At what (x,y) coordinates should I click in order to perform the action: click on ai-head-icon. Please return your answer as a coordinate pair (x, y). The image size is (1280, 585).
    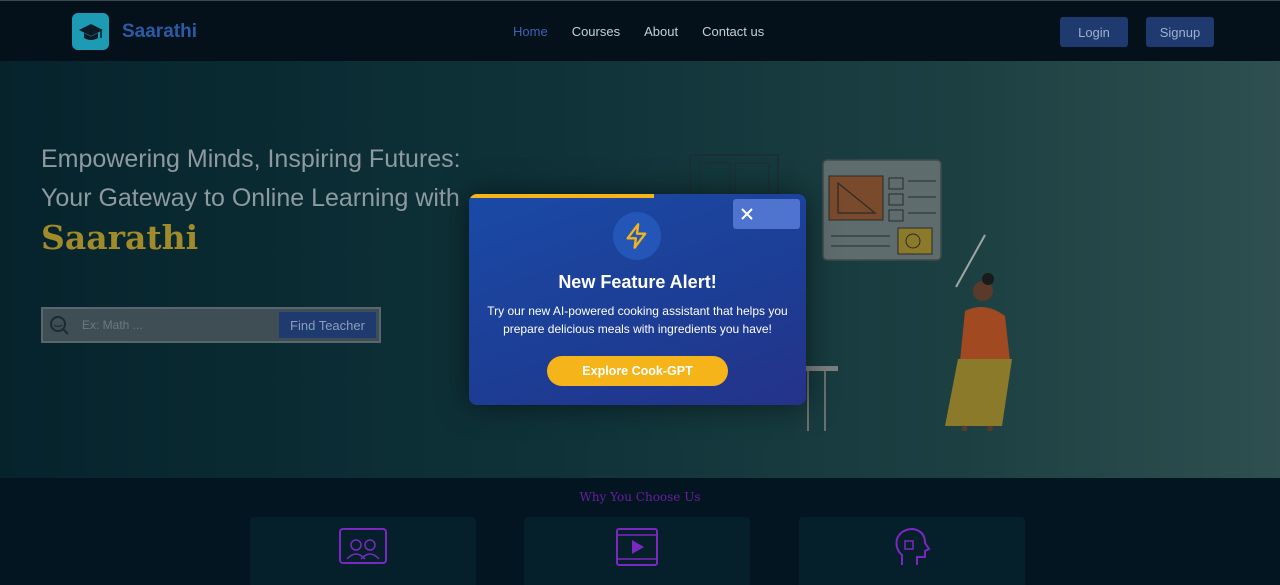
    Looking at the image, I should click on (913, 546).